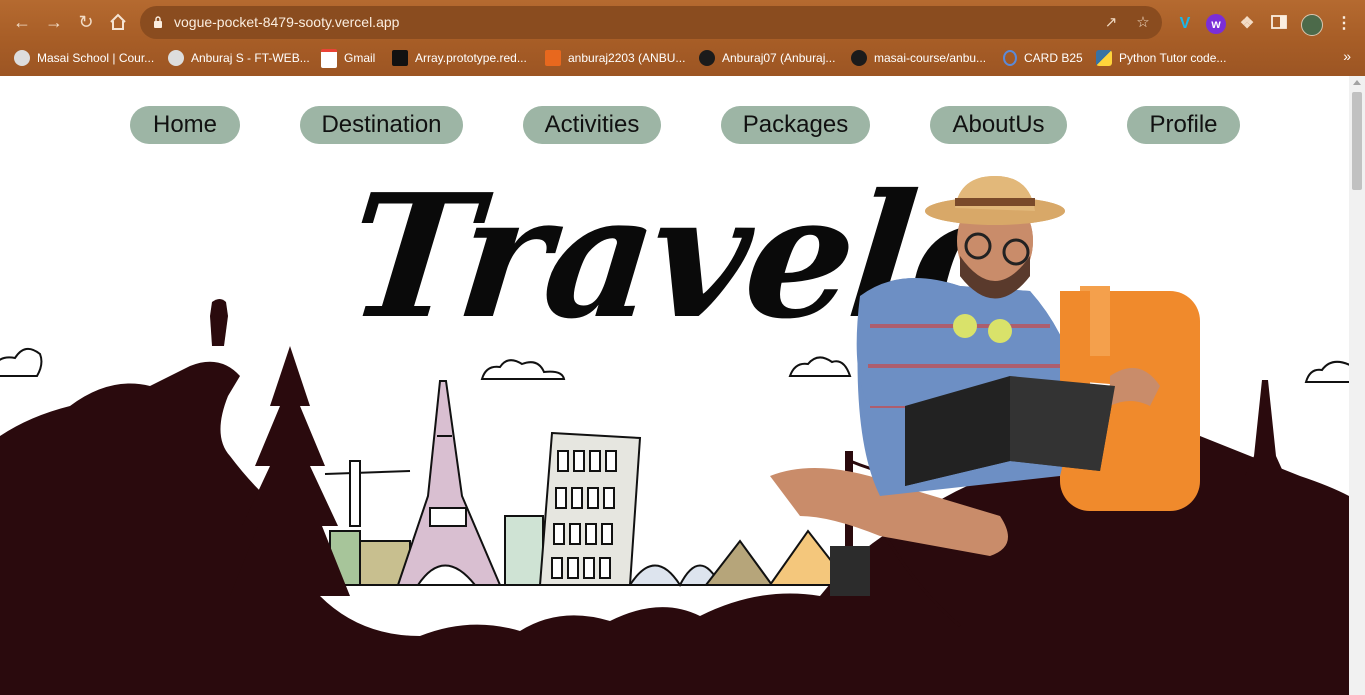  I want to click on address-bar: vogue-pocket-8479-sooty.vercel.app ↗ ☆, so click(651, 22).